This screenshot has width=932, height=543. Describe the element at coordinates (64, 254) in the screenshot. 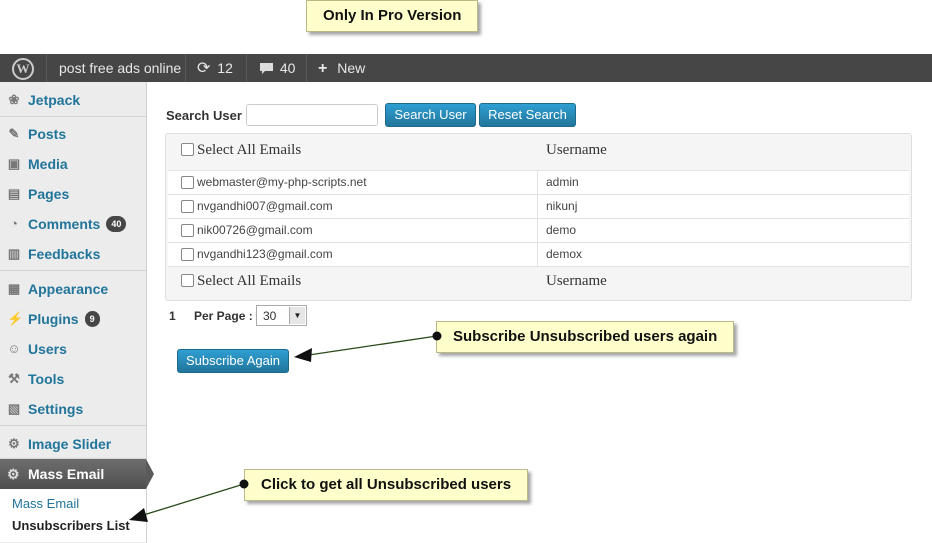

I see `sidebar-item-label: Feedbacks` at that location.